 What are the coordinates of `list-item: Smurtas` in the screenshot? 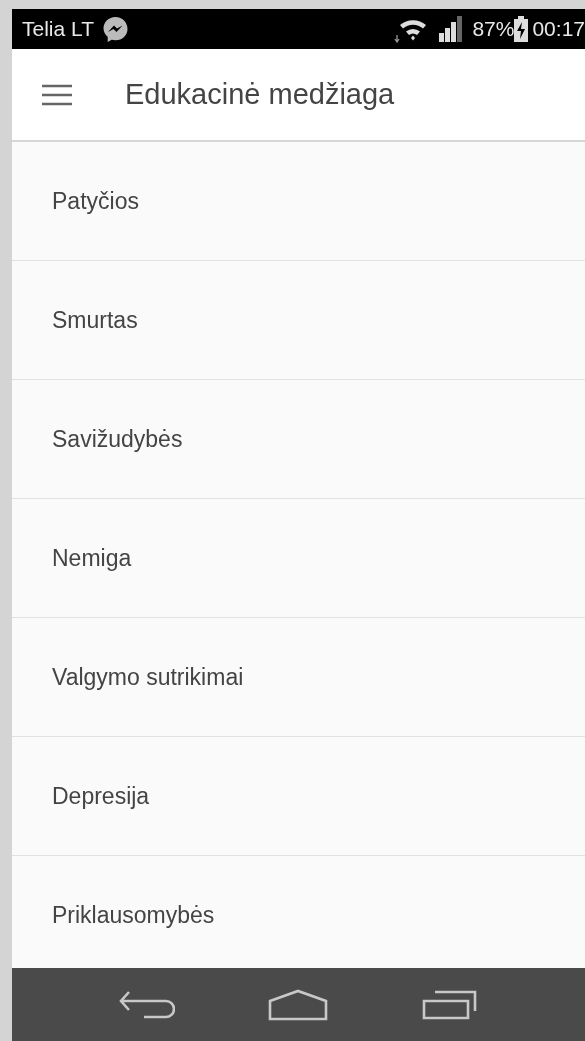 It's located at (298, 320).